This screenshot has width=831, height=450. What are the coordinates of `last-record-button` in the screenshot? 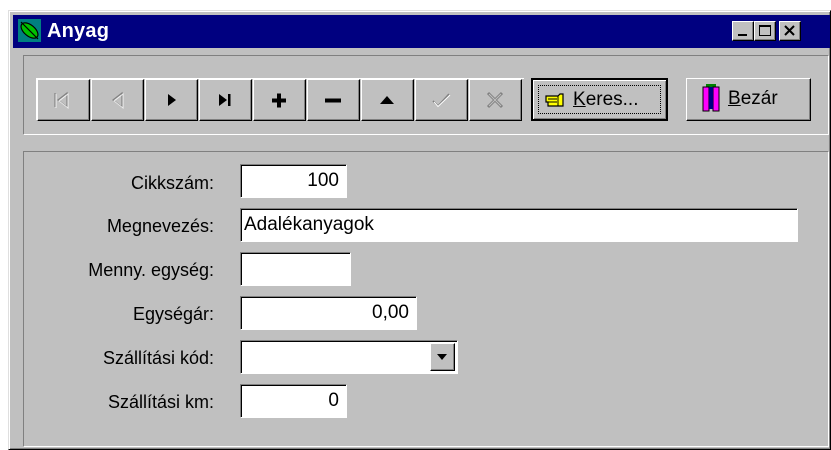 It's located at (225, 100).